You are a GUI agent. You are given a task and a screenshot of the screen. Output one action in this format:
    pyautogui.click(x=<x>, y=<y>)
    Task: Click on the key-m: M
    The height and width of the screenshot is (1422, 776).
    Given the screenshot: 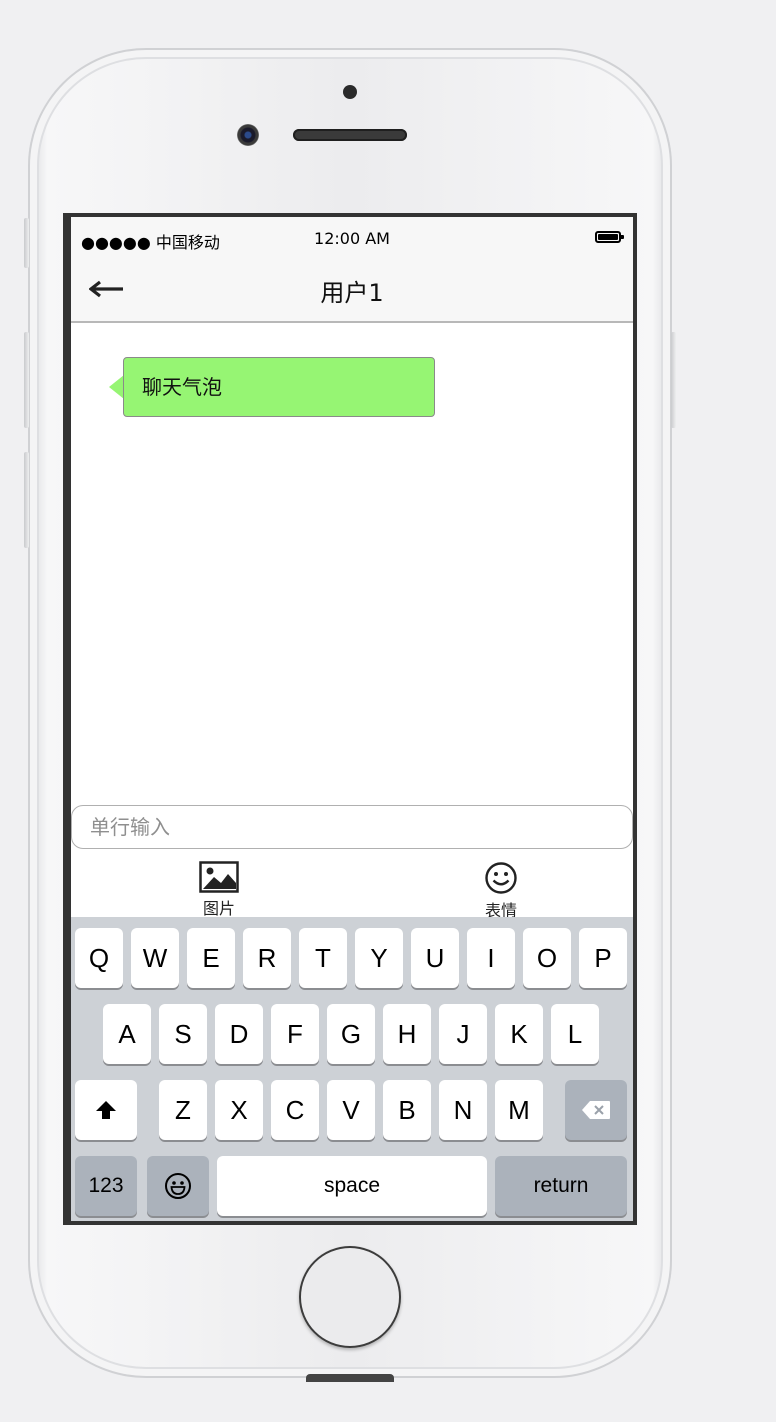 What is the action you would take?
    pyautogui.click(x=519, y=1110)
    